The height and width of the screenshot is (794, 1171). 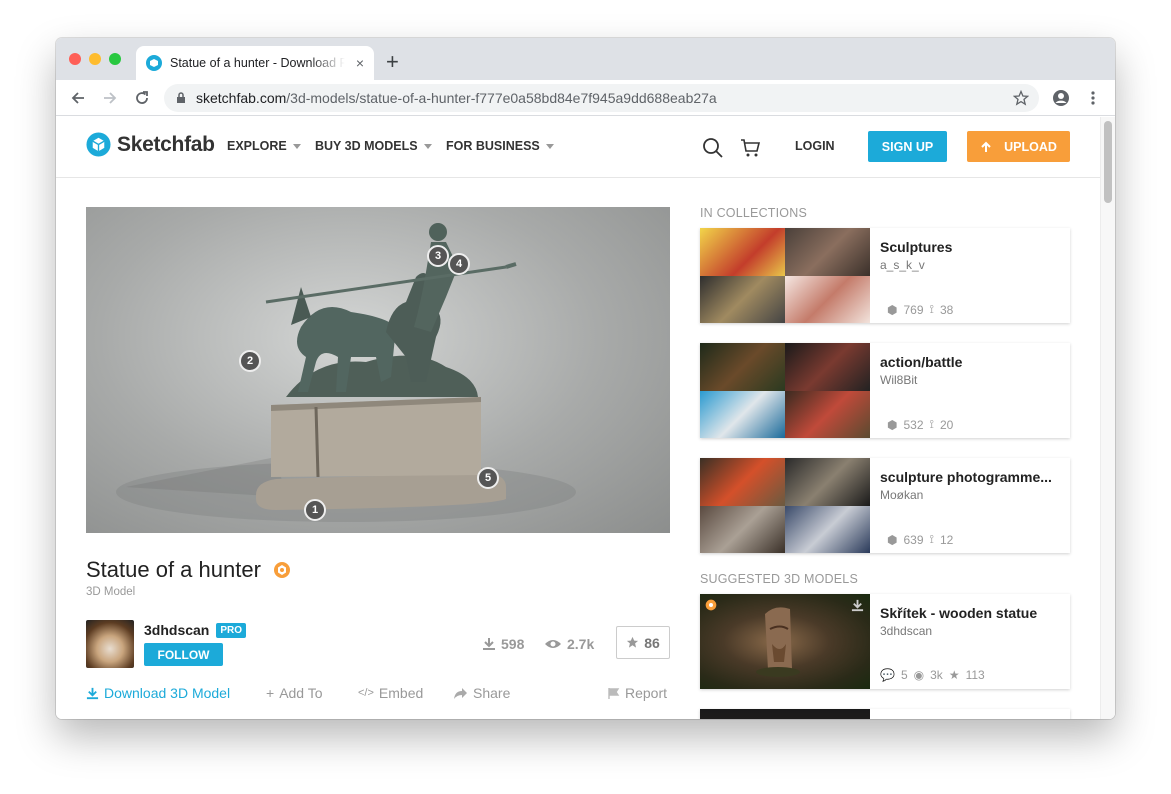 I want to click on embed-link: </> Embed, so click(x=390, y=693).